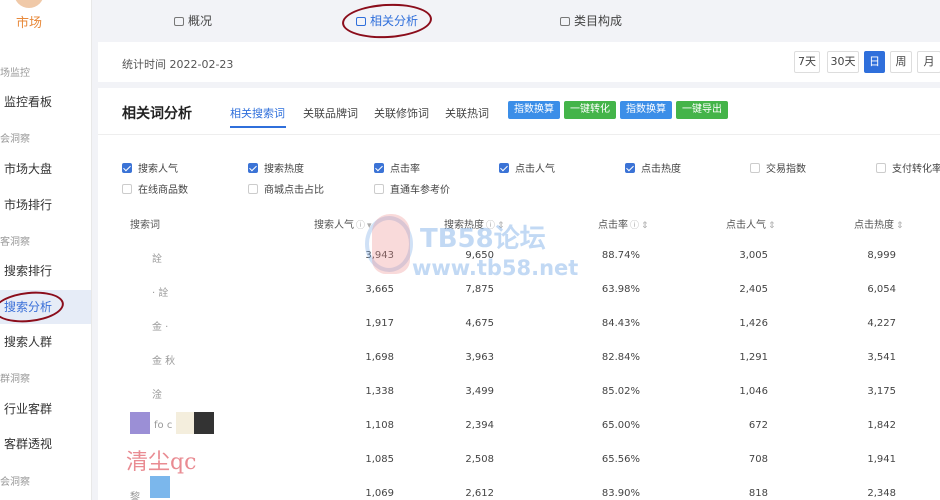 This screenshot has width=940, height=500. I want to click on click-rate-cell: 82.84%, so click(620, 357).